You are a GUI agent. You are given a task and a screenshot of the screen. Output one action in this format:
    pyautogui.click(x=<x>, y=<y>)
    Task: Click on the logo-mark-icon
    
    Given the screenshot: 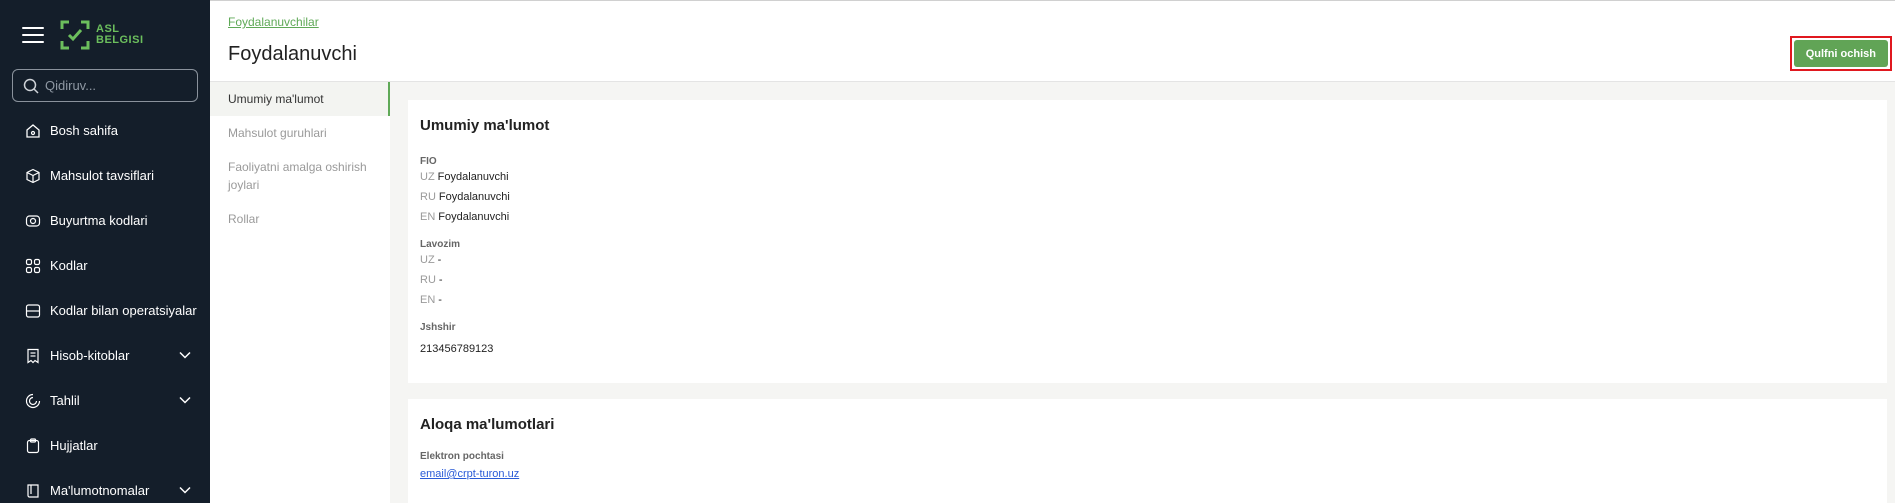 What is the action you would take?
    pyautogui.click(x=75, y=35)
    